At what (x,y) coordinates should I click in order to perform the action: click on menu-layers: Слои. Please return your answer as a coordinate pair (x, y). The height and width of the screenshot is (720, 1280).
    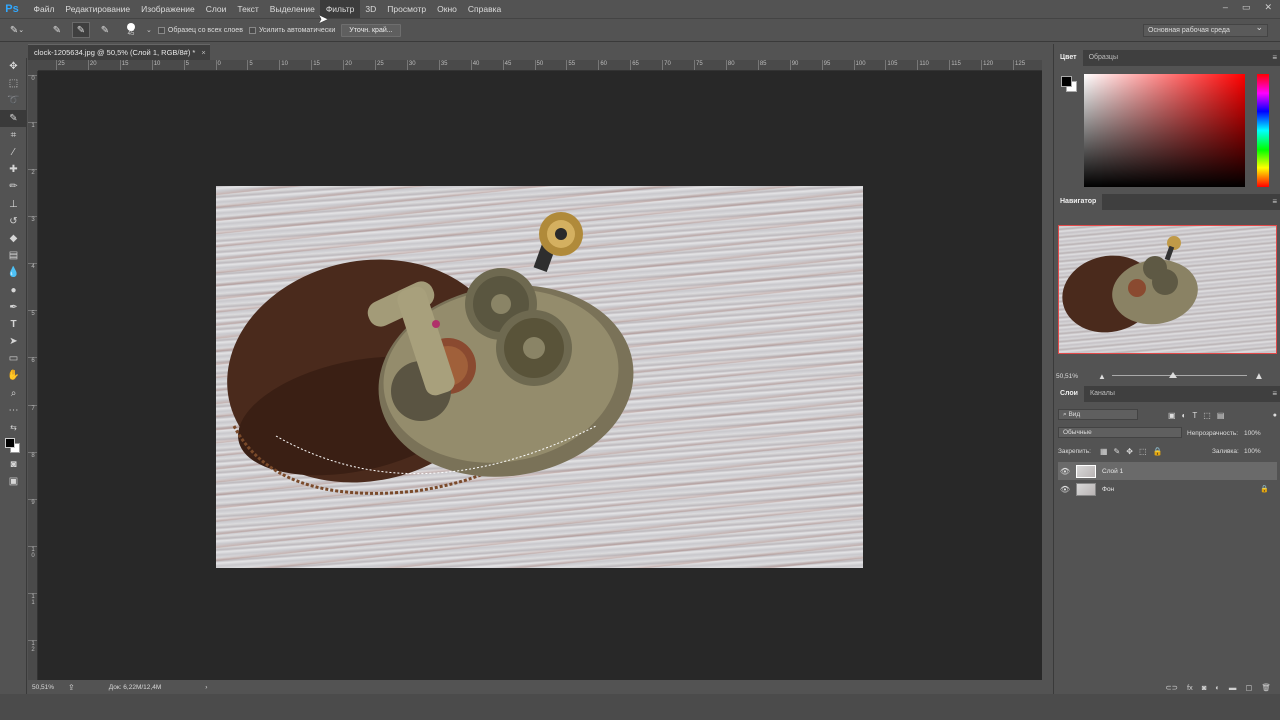
    Looking at the image, I should click on (216, 9).